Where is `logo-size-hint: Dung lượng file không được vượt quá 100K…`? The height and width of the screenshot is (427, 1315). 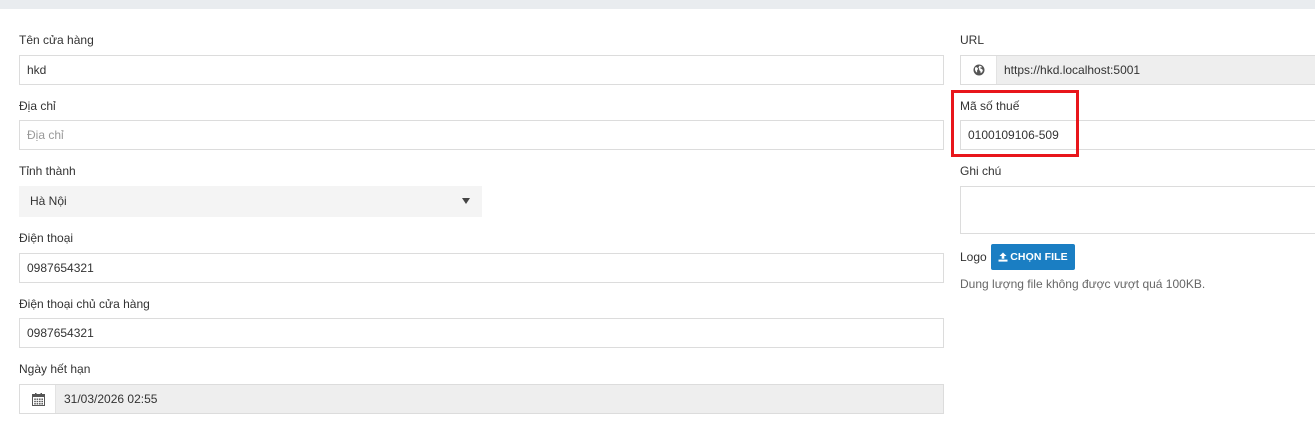
logo-size-hint: Dung lượng file không được vượt quá 100K… is located at coordinates (1083, 284).